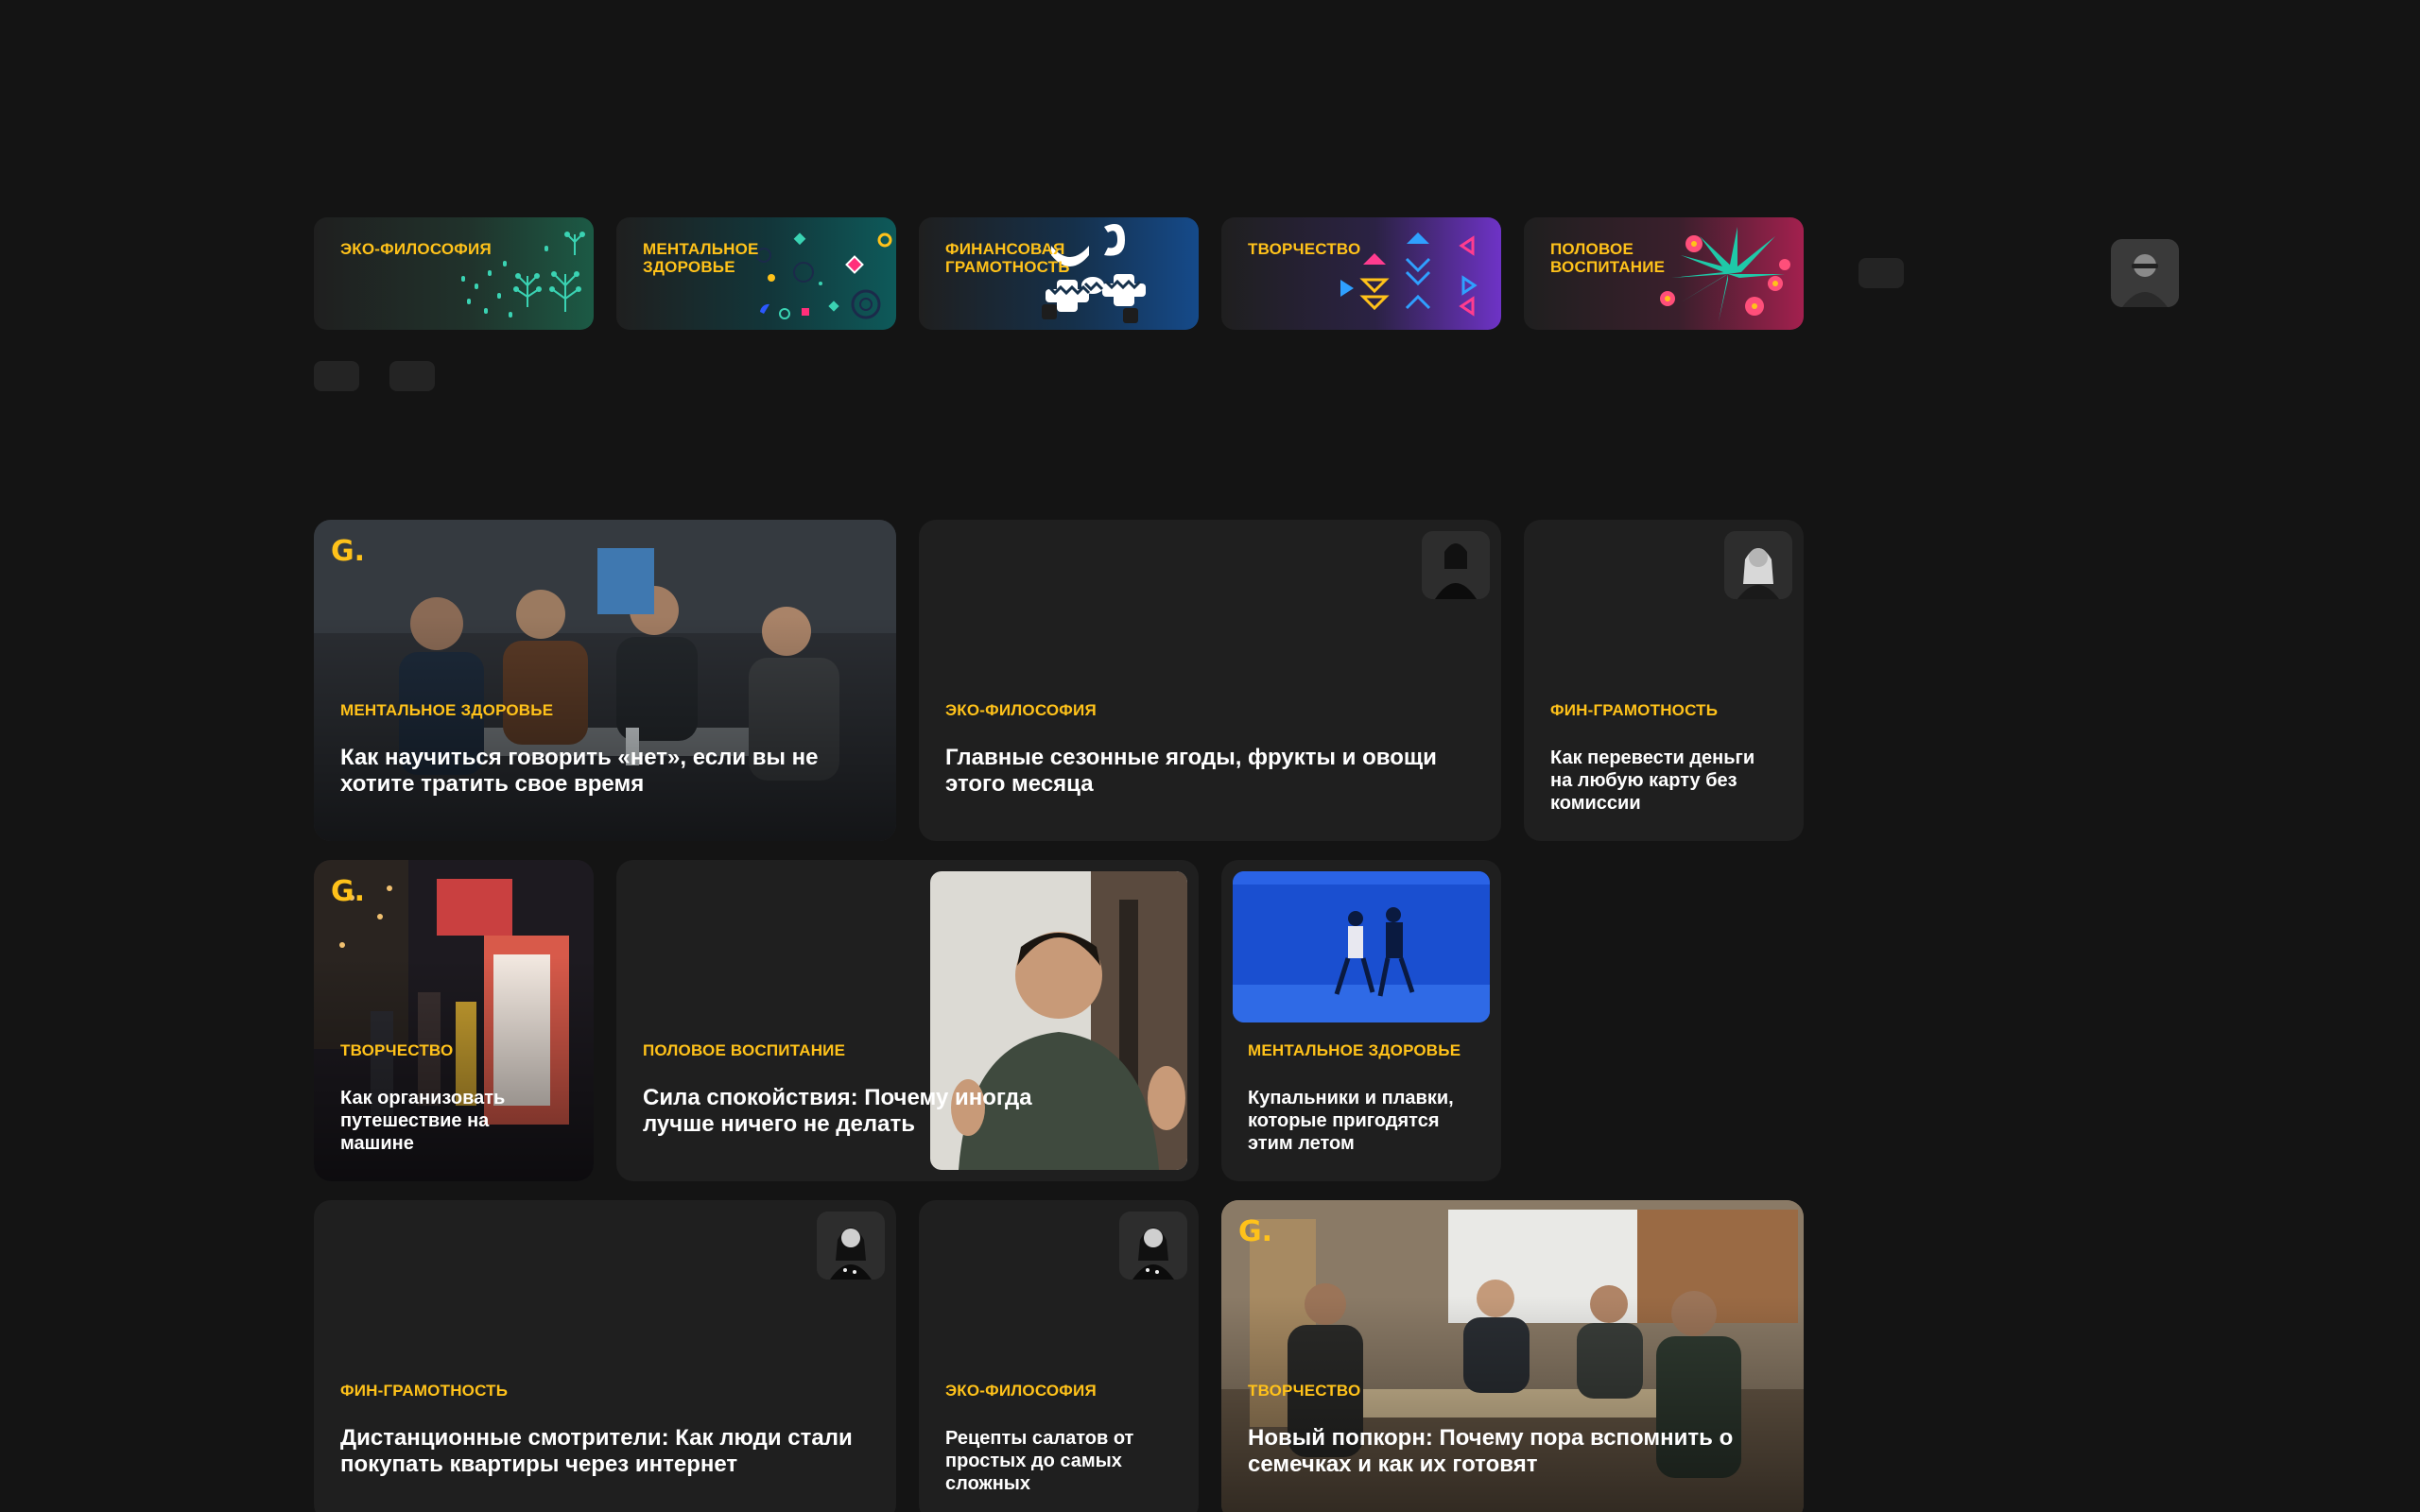 Image resolution: width=2420 pixels, height=1512 pixels. Describe the element at coordinates (1007, 258) in the screenshot. I see `category-label: ФИНАНСОВАЯ ГРАМОТНОСТЬ` at that location.